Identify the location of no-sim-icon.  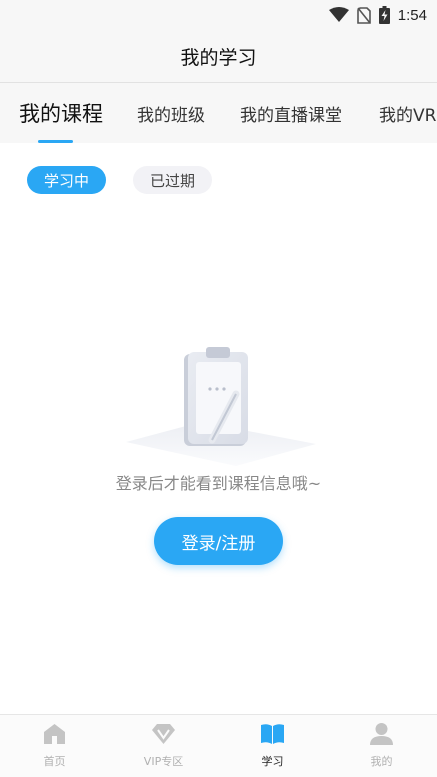
(363, 15).